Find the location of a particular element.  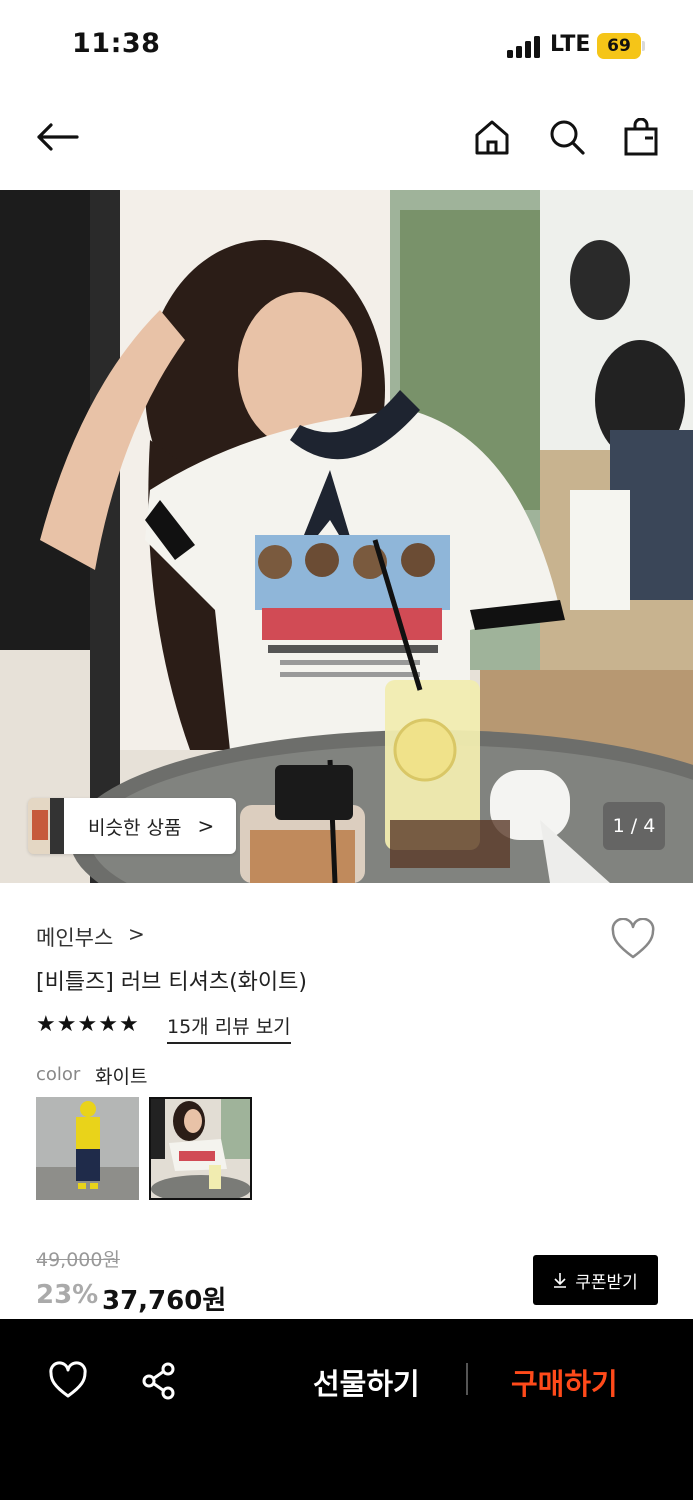

download-icon is located at coordinates (560, 1280).